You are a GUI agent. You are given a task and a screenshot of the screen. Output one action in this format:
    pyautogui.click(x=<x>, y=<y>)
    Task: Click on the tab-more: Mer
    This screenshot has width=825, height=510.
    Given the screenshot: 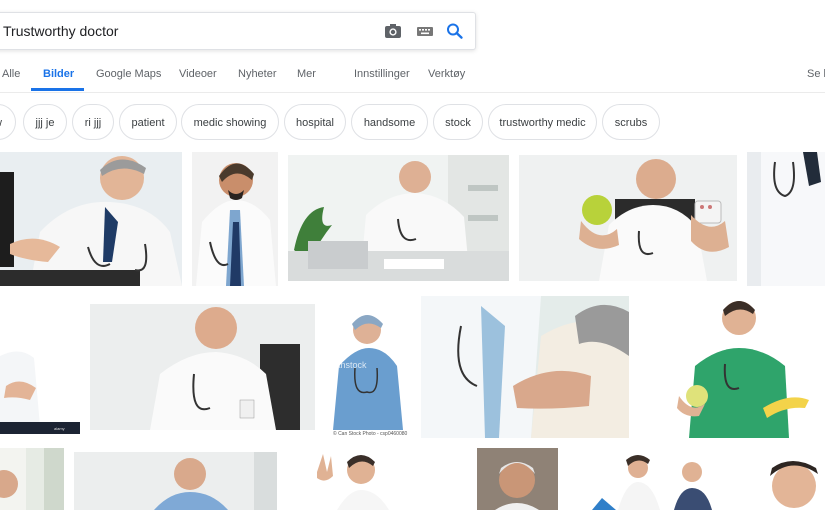 What is the action you would take?
    pyautogui.click(x=306, y=74)
    